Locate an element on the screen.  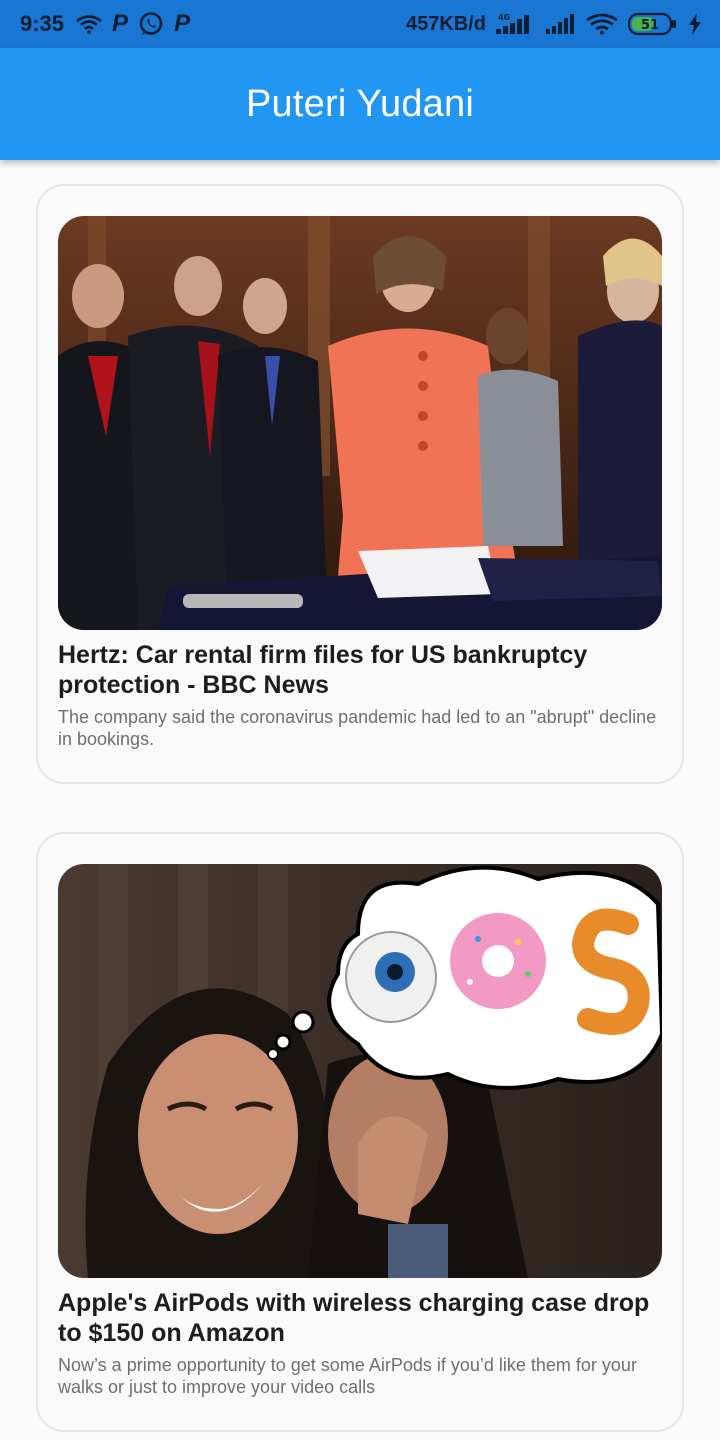
app-bar: Puteri Yudani is located at coordinates (360, 104).